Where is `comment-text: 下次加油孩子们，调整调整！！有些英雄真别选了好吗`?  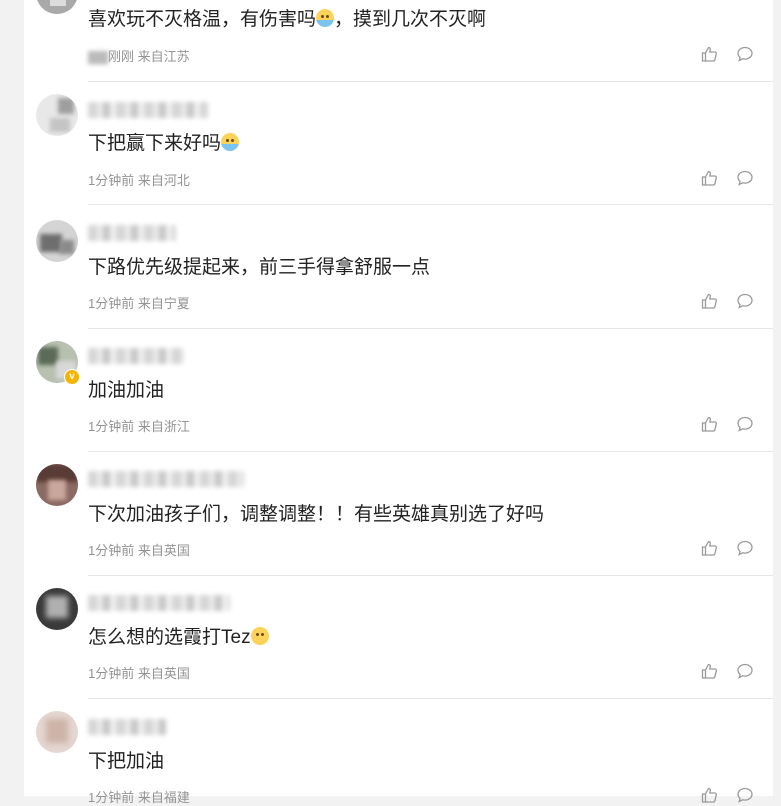 comment-text: 下次加油孩子们，调整调整！！有些英雄真别选了好吗 is located at coordinates (316, 514).